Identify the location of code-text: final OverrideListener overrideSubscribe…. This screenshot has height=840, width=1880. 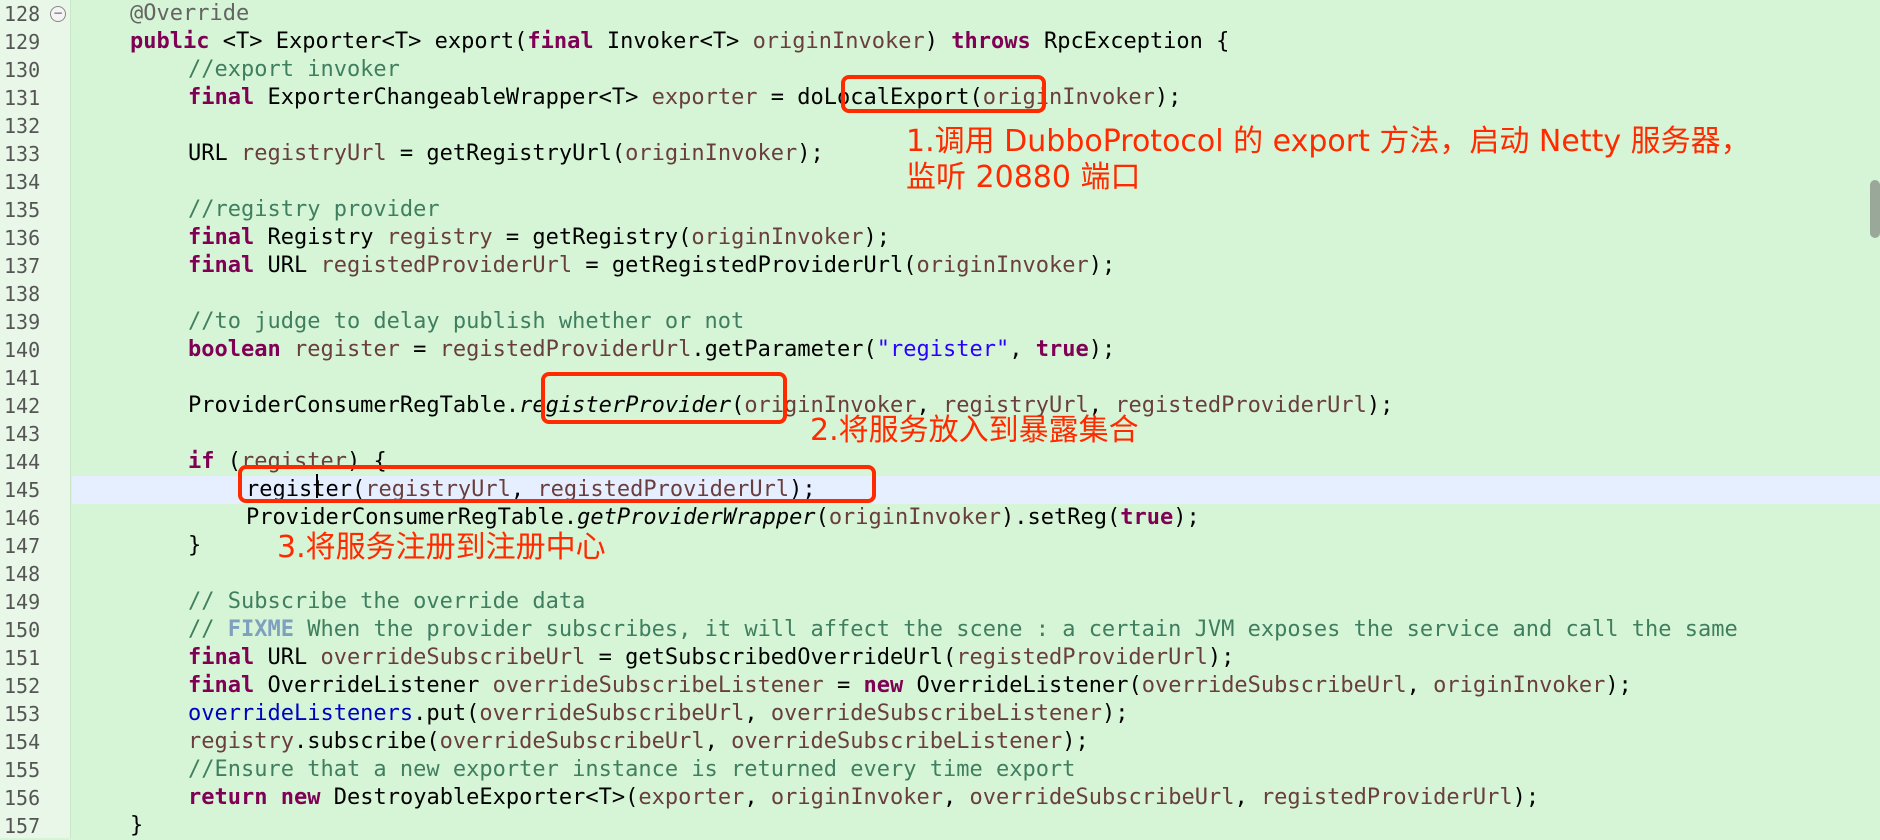
(910, 685).